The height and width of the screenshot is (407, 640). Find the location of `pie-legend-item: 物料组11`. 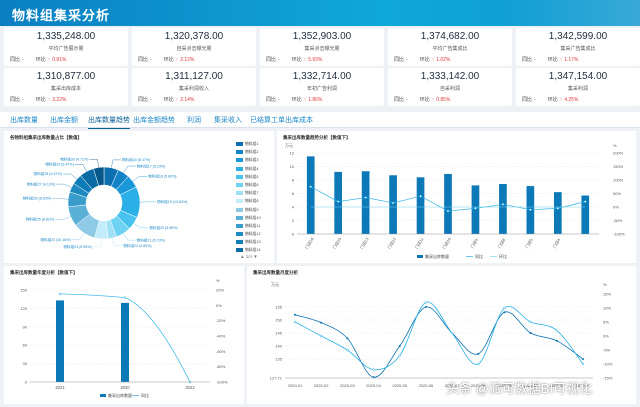

pie-legend-item: 物料组11 is located at coordinates (254, 227).